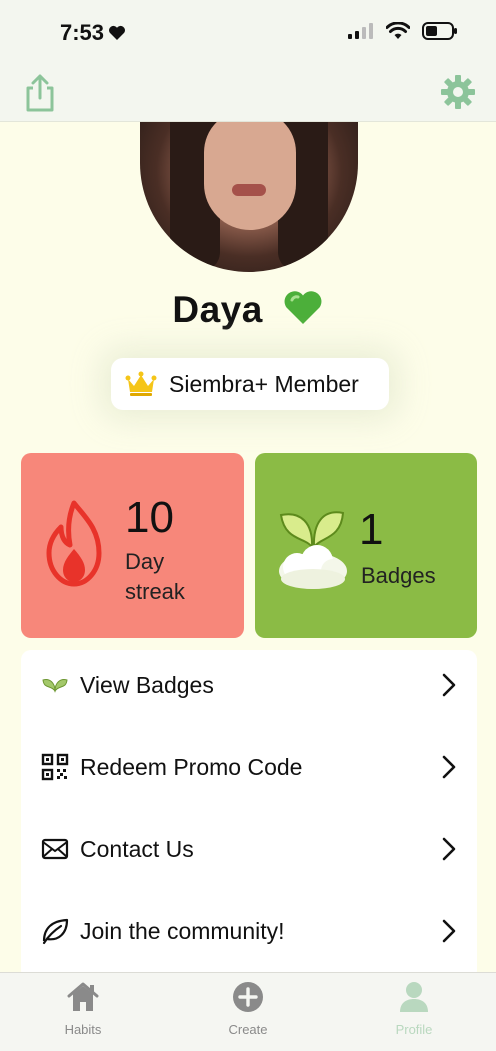  What do you see at coordinates (439, 31) in the screenshot?
I see `battery-icon` at bounding box center [439, 31].